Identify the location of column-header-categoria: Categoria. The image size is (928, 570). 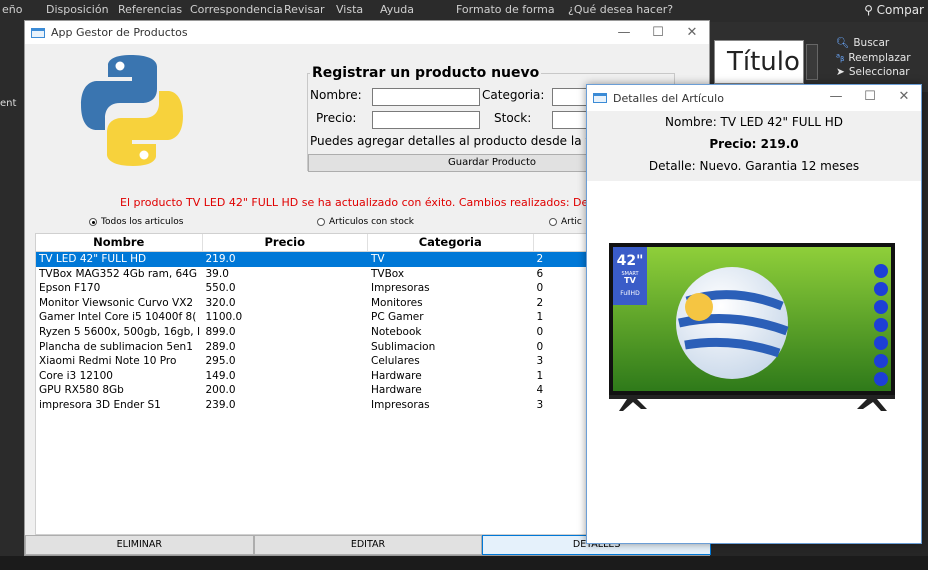
(451, 242).